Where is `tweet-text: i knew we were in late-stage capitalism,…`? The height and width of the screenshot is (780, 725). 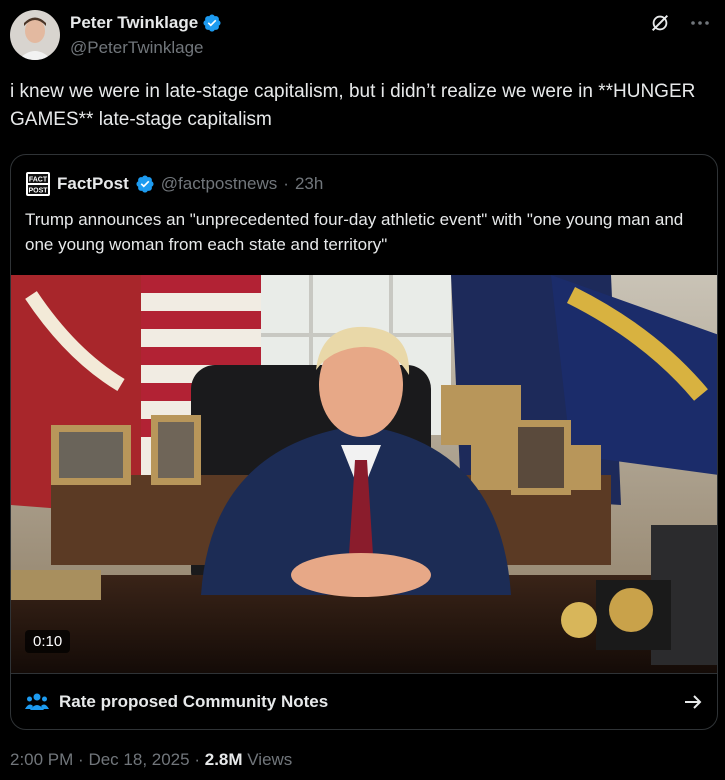 tweet-text: i knew we were in late-stage capitalism,… is located at coordinates (353, 105).